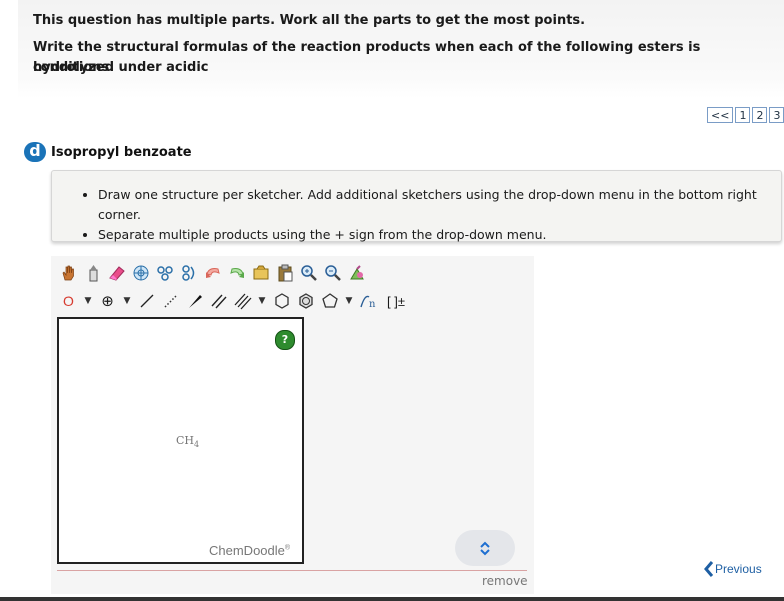 The image size is (784, 601). What do you see at coordinates (349, 301) in the screenshot?
I see `ring-dropdown-arrow: ▼` at bounding box center [349, 301].